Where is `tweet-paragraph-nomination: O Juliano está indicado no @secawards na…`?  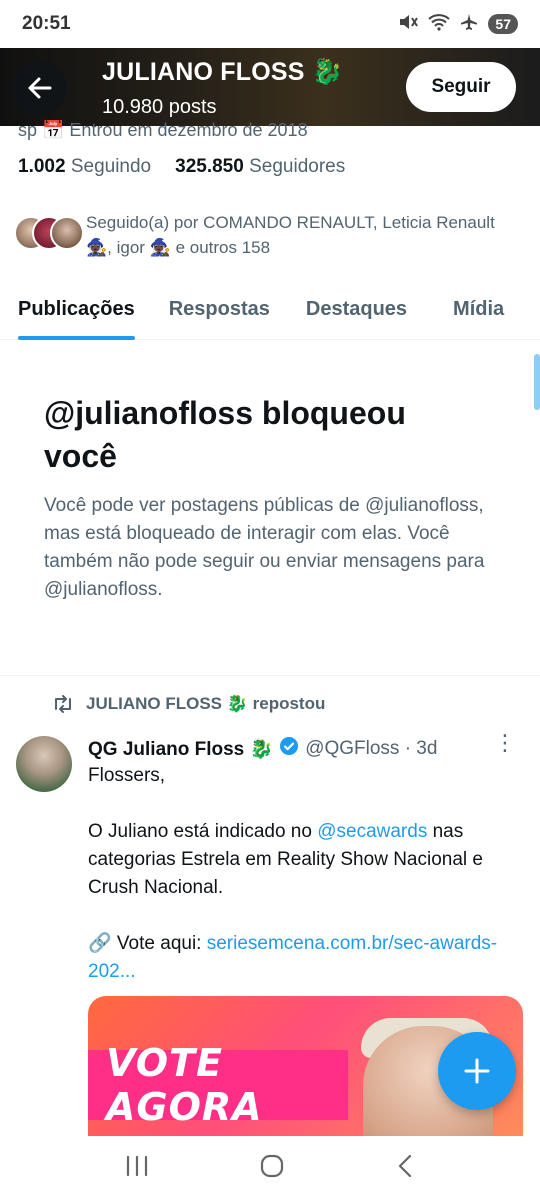 tweet-paragraph-nomination: O Juliano está indicado no @secawards na… is located at coordinates (308, 860).